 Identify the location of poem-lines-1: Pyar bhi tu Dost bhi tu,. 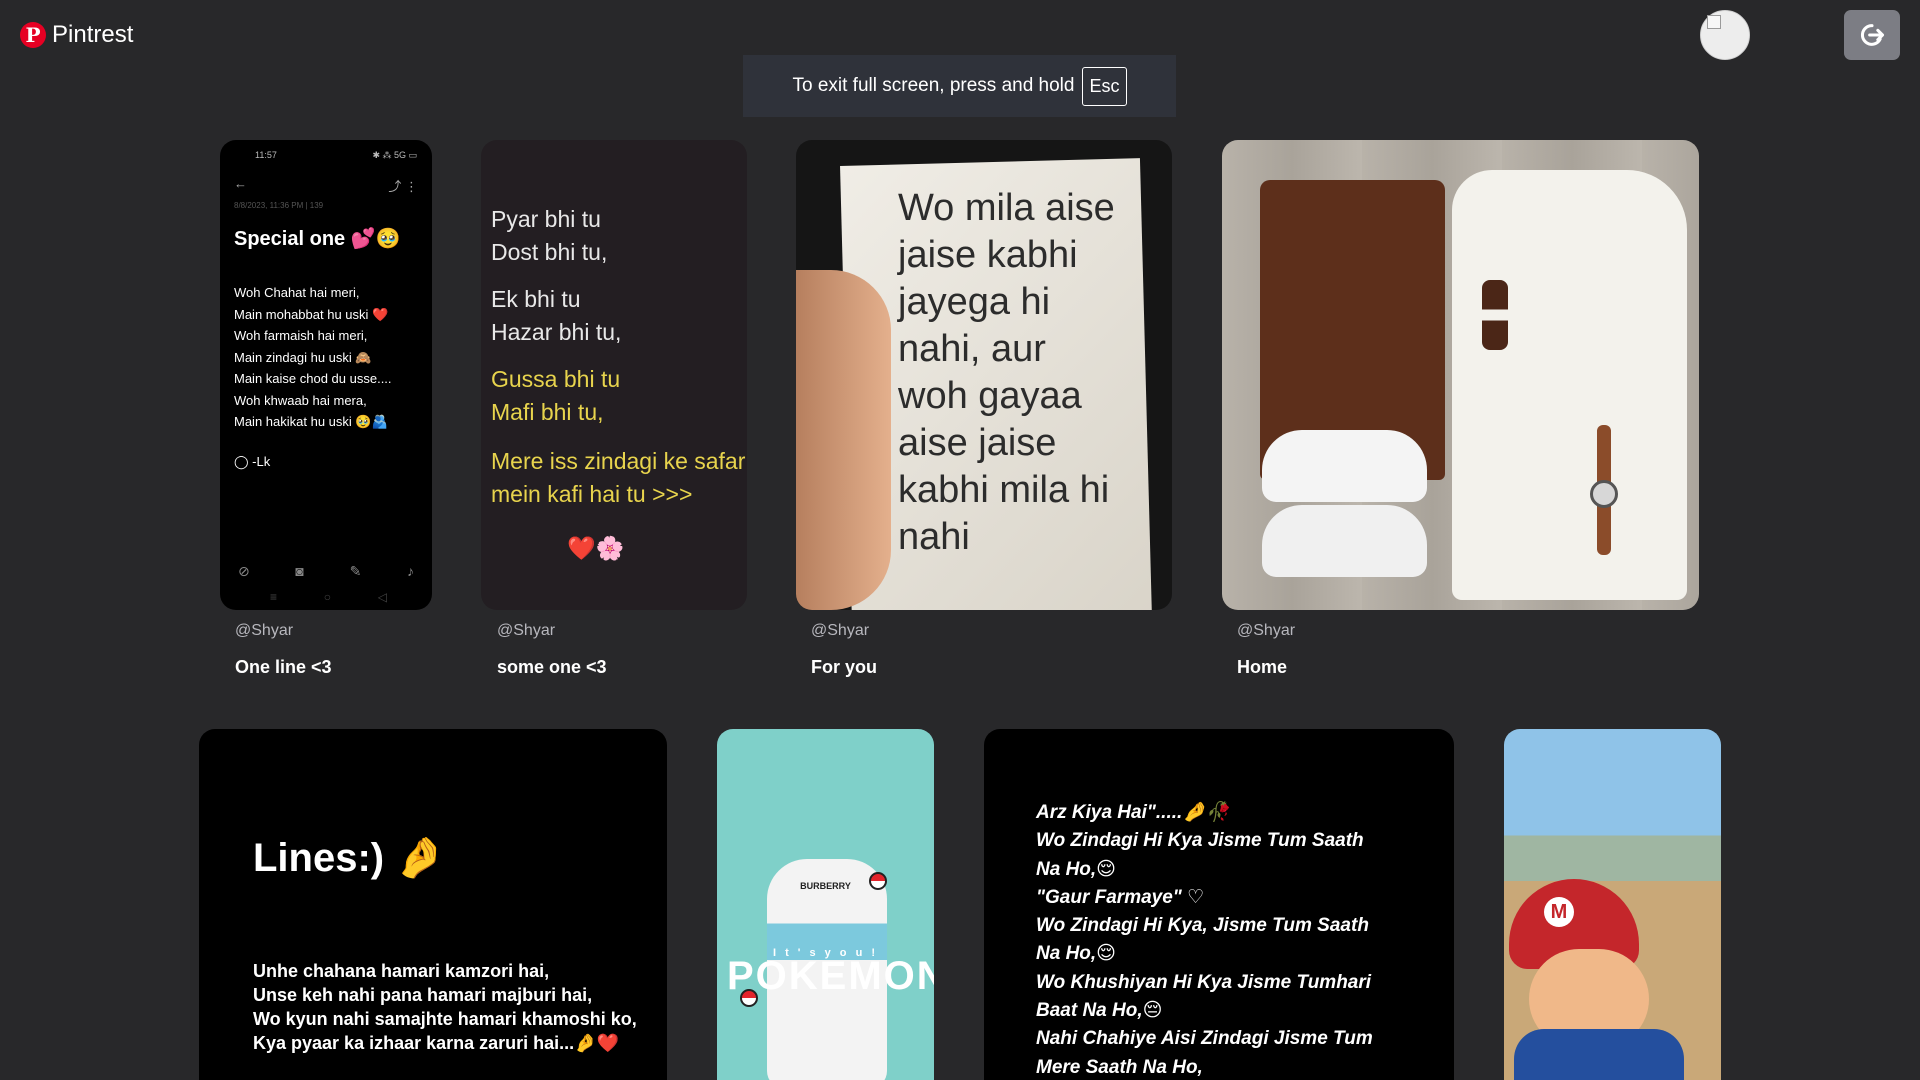
(549, 235).